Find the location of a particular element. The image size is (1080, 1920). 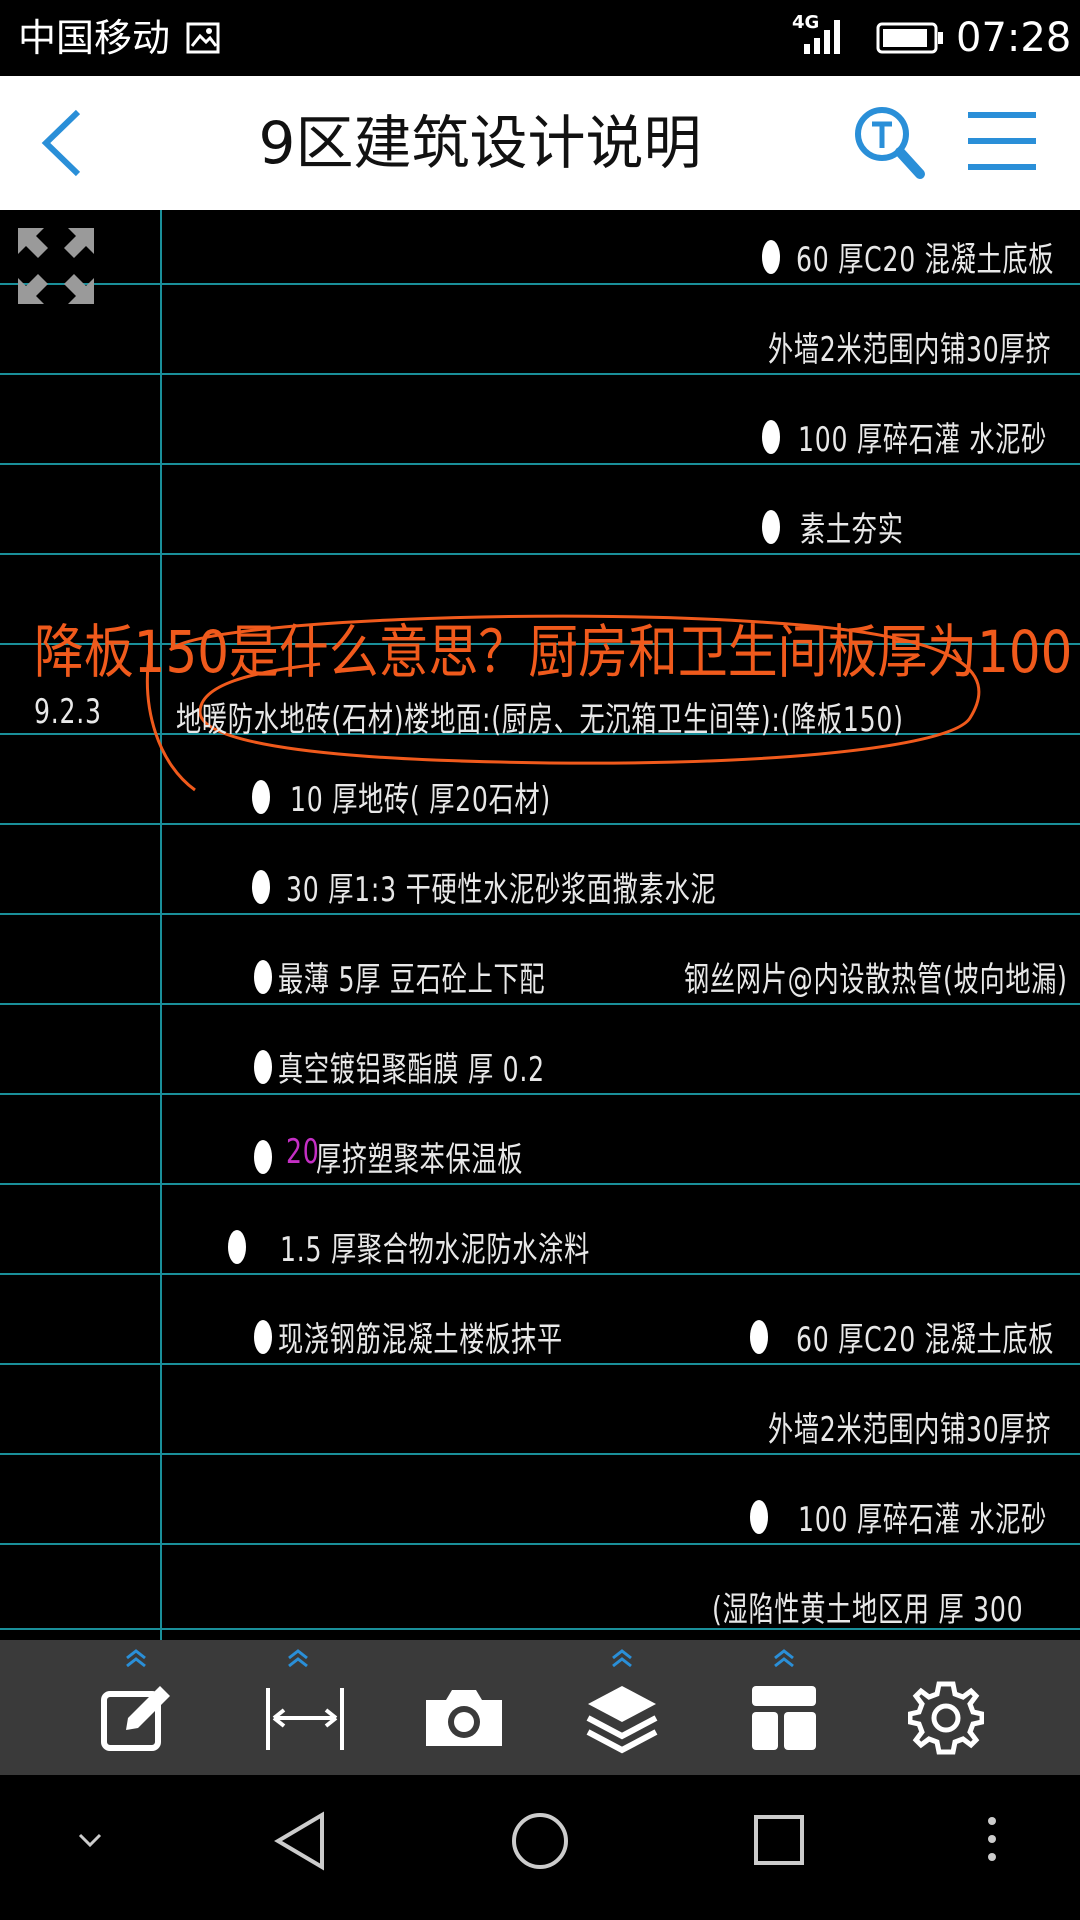

drawing-text: 真空镀铝聚酯膜 厚 0.2 is located at coordinates (411, 1070).